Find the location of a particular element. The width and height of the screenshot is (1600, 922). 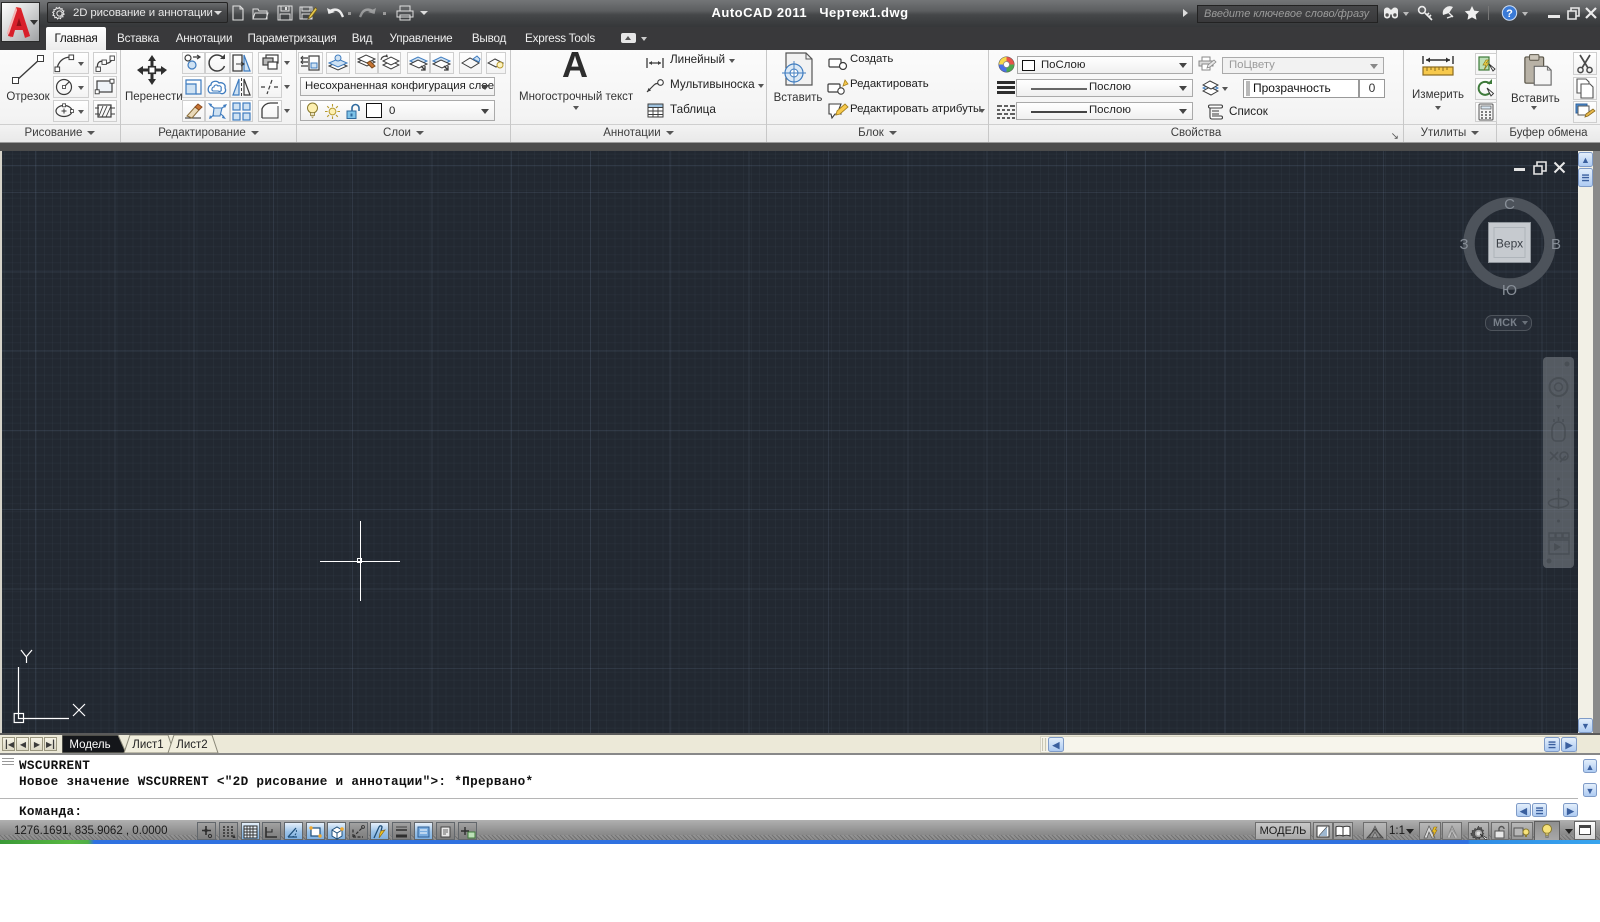

svg-text: В is located at coordinates (1556, 244).